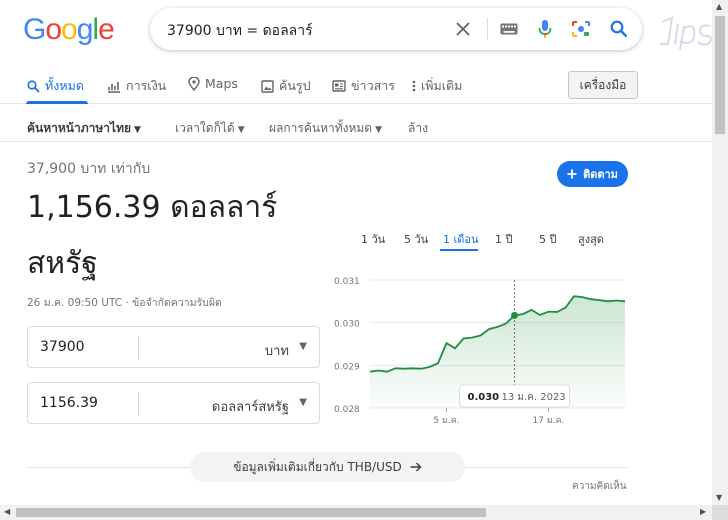  What do you see at coordinates (356, 141) in the screenshot?
I see `filter-divider` at bounding box center [356, 141].